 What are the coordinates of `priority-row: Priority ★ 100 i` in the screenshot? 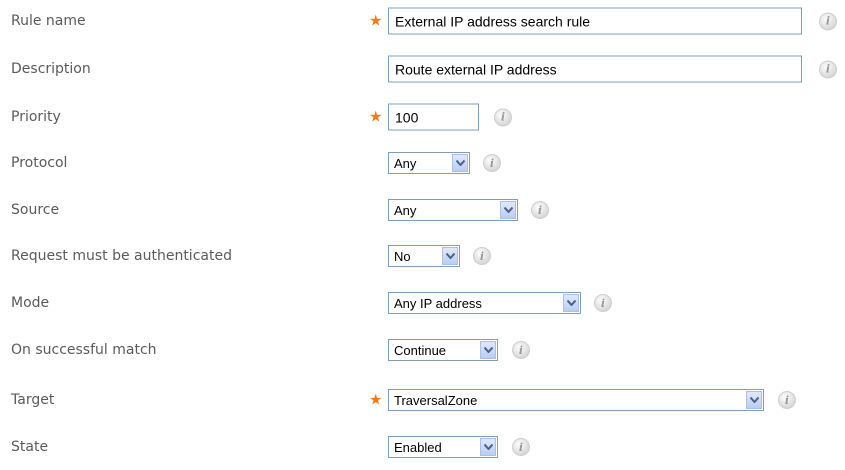 It's located at (422, 117).